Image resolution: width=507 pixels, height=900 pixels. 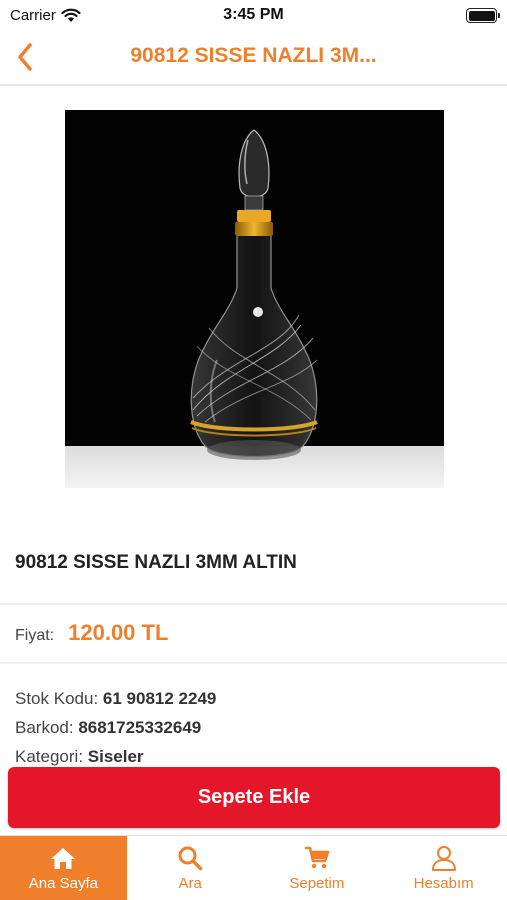 I want to click on tab-search-label: Ara, so click(x=190, y=883).